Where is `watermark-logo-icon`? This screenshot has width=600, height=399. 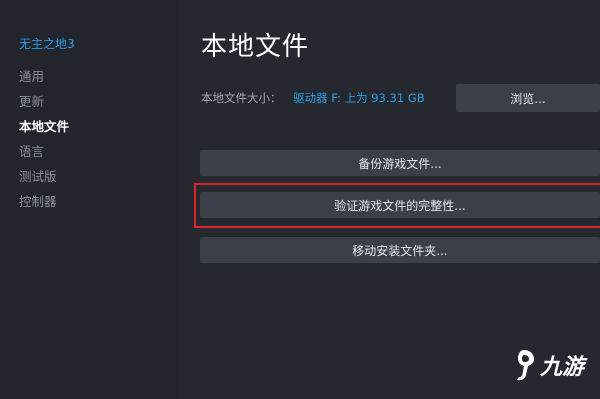
watermark-logo-icon is located at coordinates (525, 365).